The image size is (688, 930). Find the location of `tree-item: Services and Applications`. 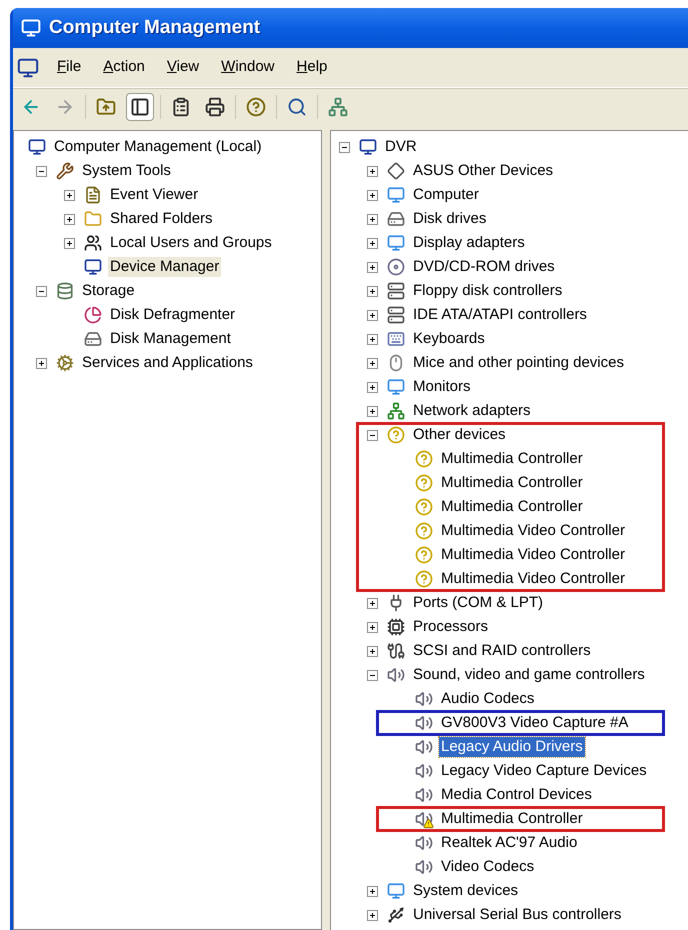

tree-item: Services and Applications is located at coordinates (167, 363).